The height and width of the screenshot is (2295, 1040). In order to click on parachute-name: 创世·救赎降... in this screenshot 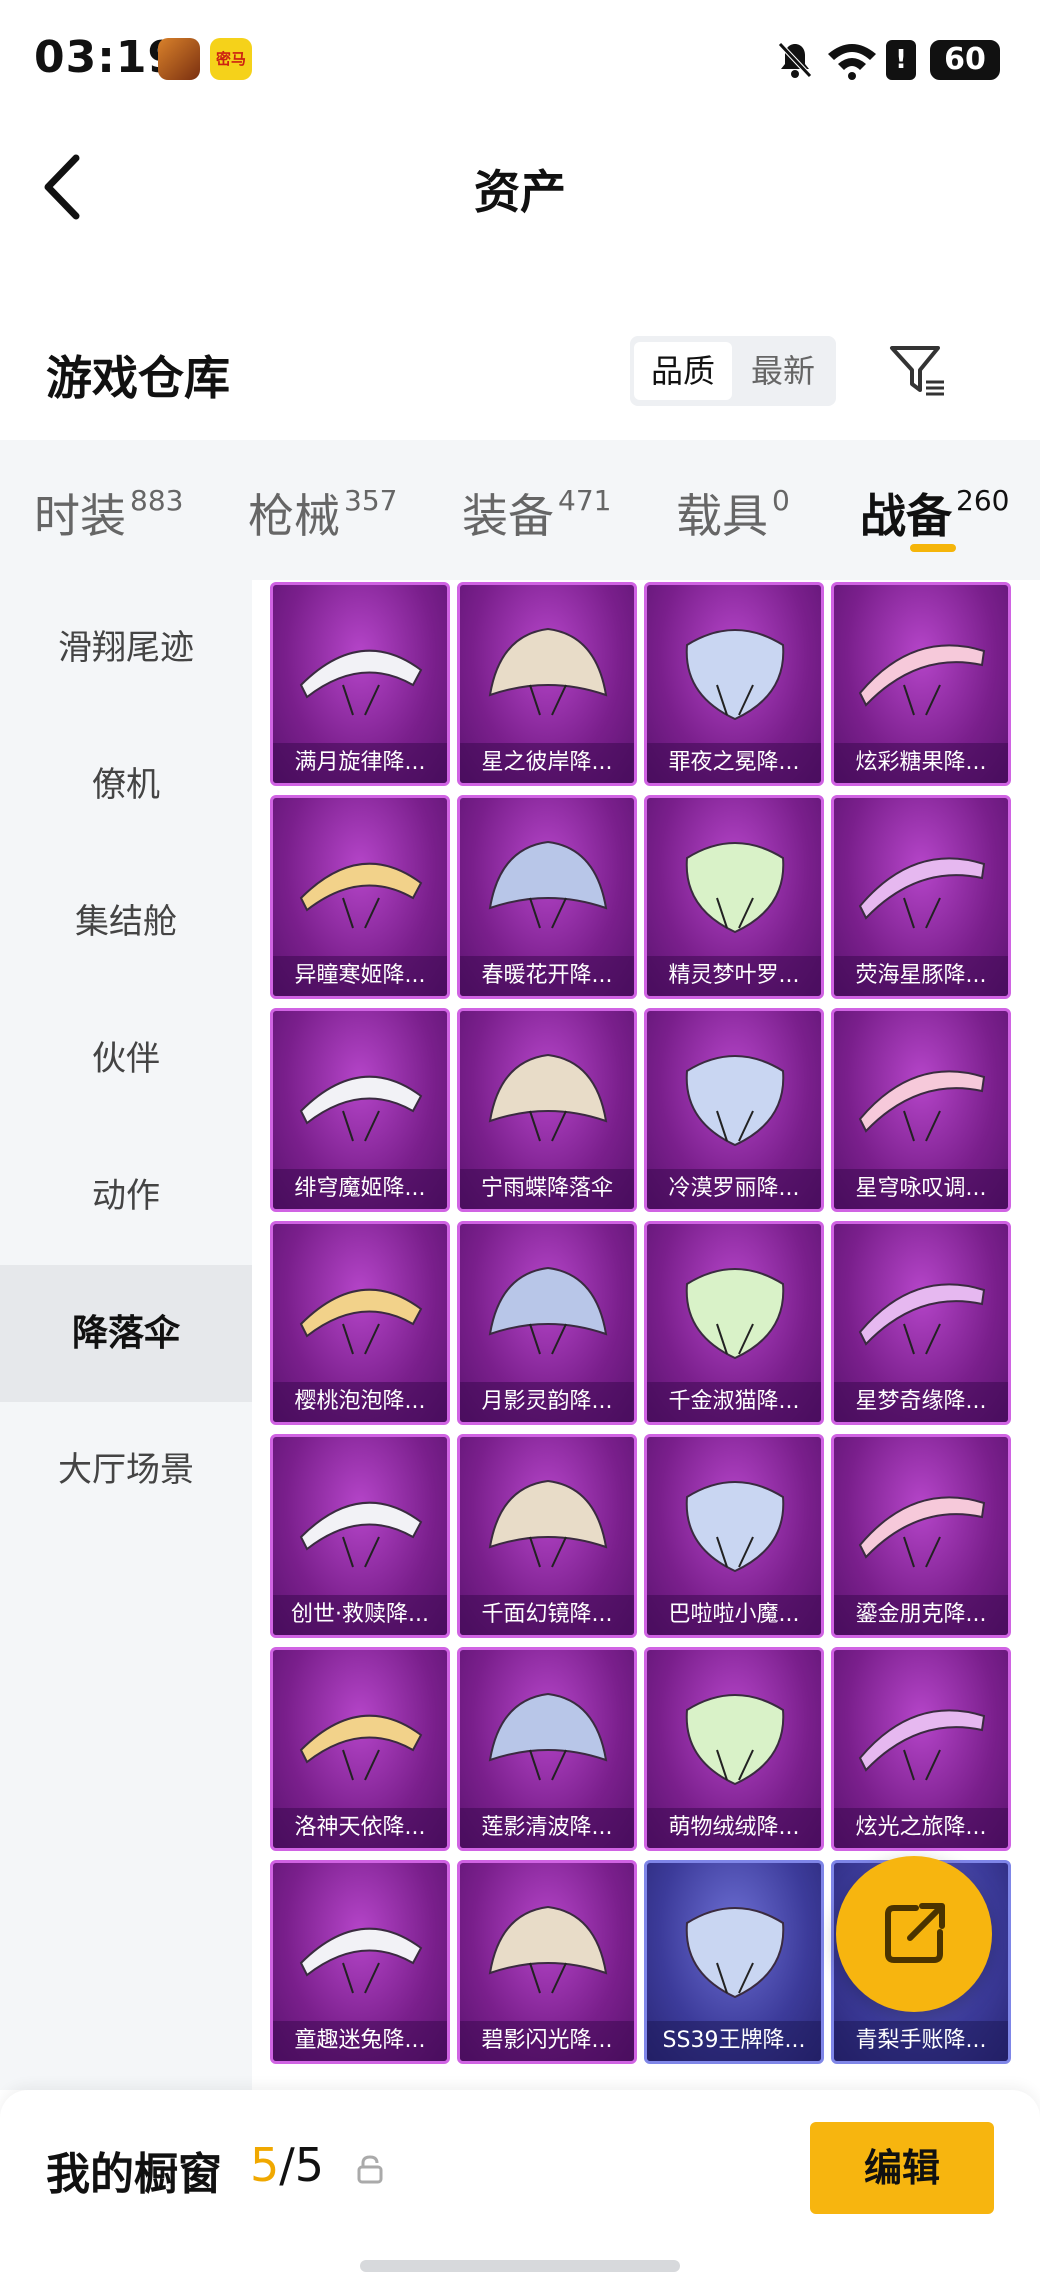, I will do `click(360, 1615)`.